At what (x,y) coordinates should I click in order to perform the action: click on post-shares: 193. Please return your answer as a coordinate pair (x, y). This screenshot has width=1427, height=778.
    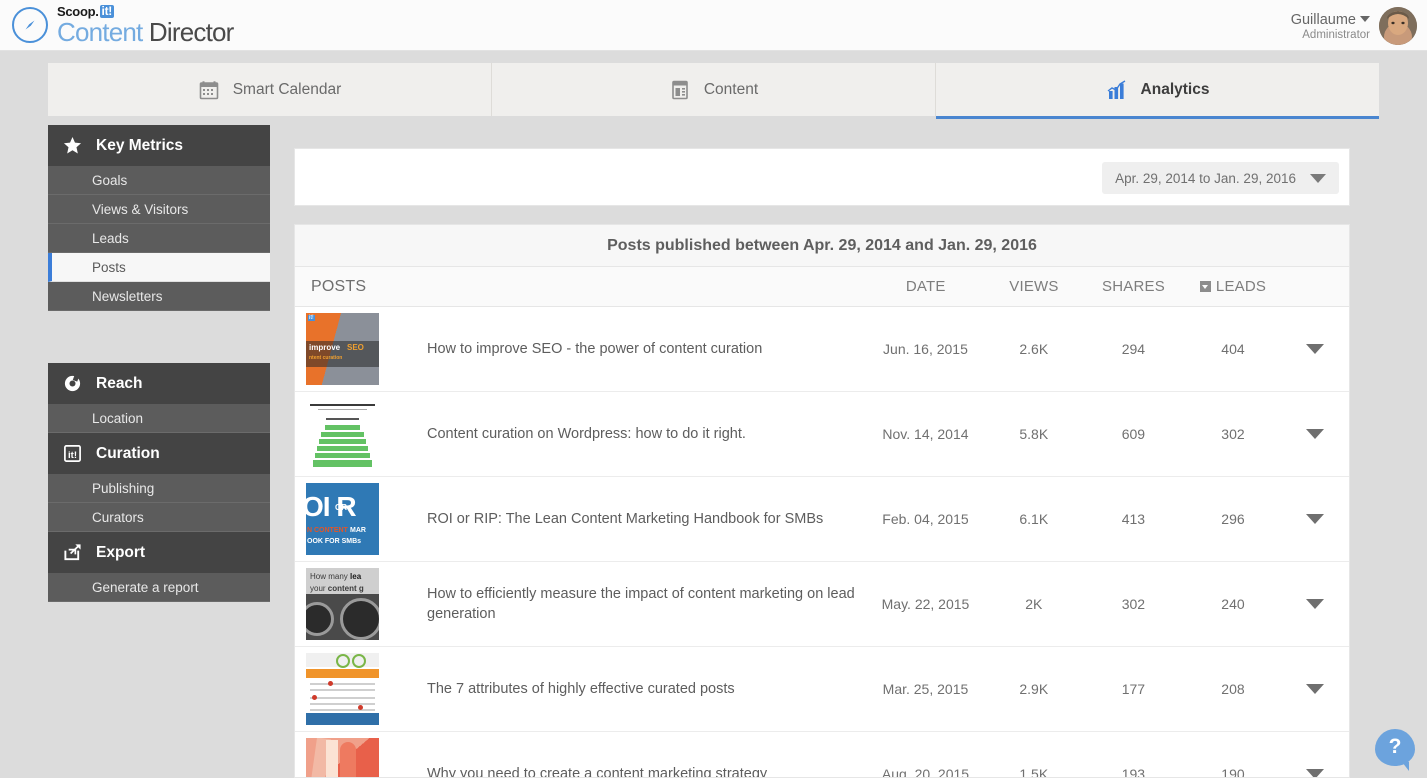
    Looking at the image, I should click on (1133, 772).